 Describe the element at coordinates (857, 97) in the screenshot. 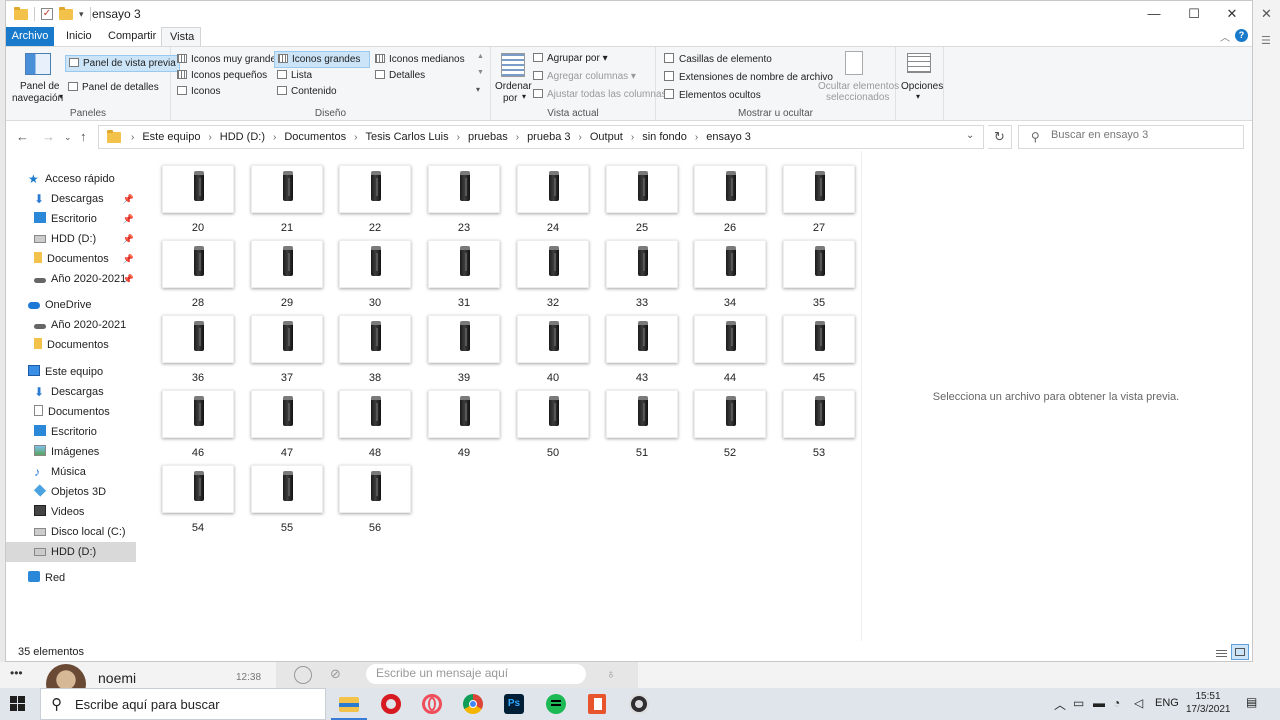

I see `hide-selected-button-line2: seleccionados` at that location.